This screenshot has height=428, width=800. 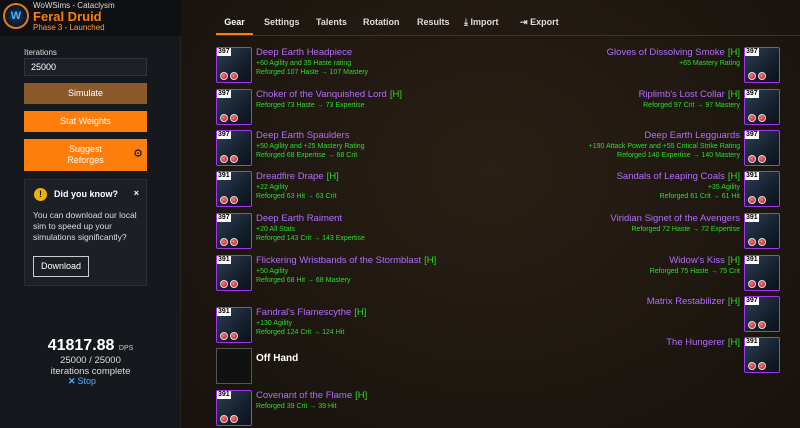 What do you see at coordinates (85, 67) in the screenshot?
I see `iterations-input` at bounding box center [85, 67].